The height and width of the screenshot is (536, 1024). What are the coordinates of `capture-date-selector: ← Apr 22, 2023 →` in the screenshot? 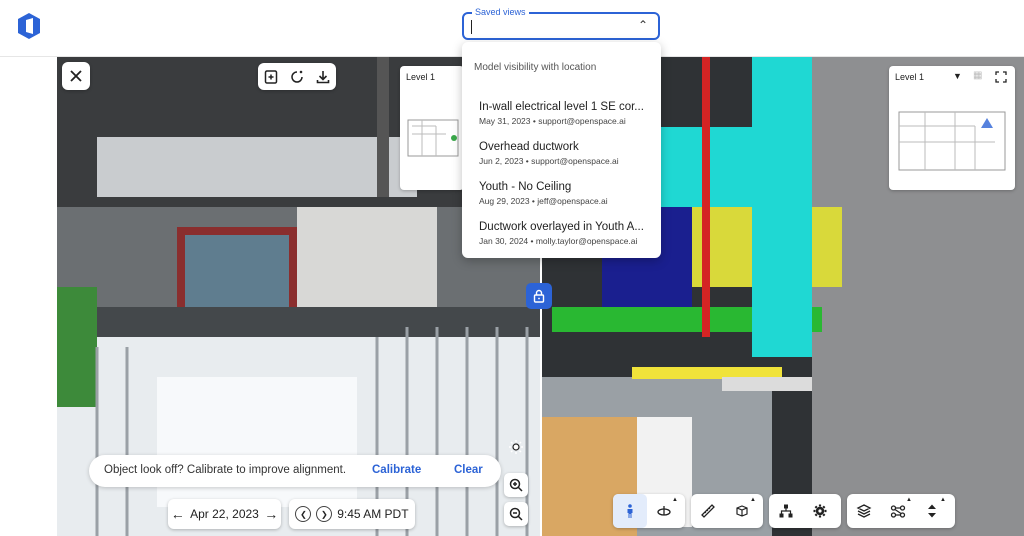 It's located at (224, 514).